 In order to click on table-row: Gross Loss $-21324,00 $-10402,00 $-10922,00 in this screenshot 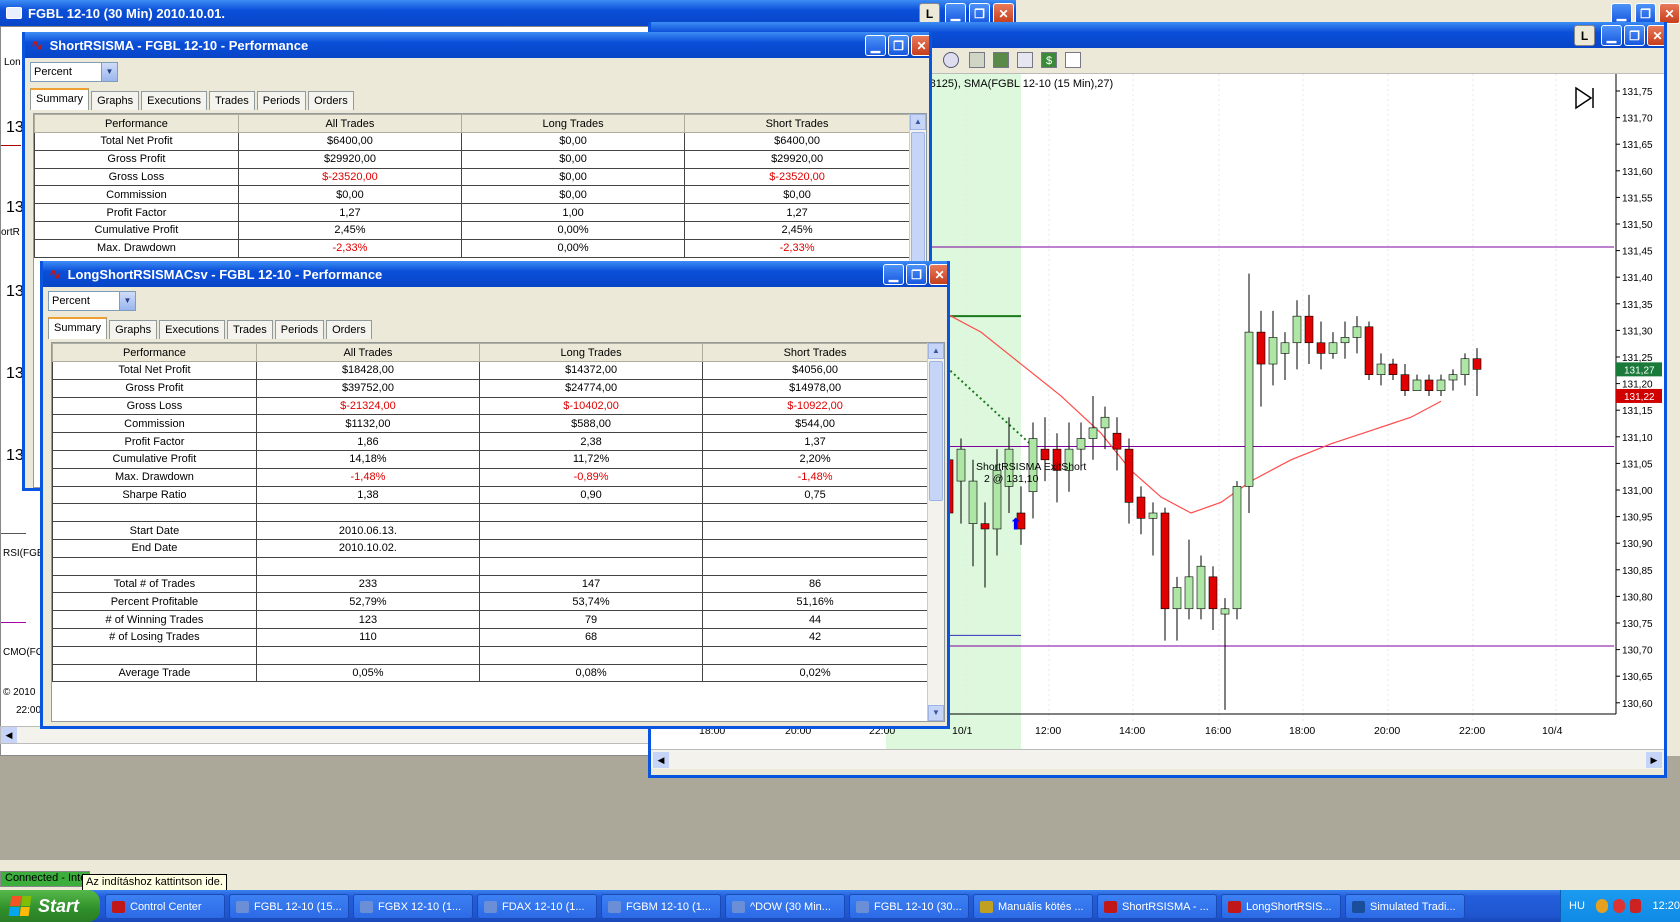, I will do `click(490, 406)`.